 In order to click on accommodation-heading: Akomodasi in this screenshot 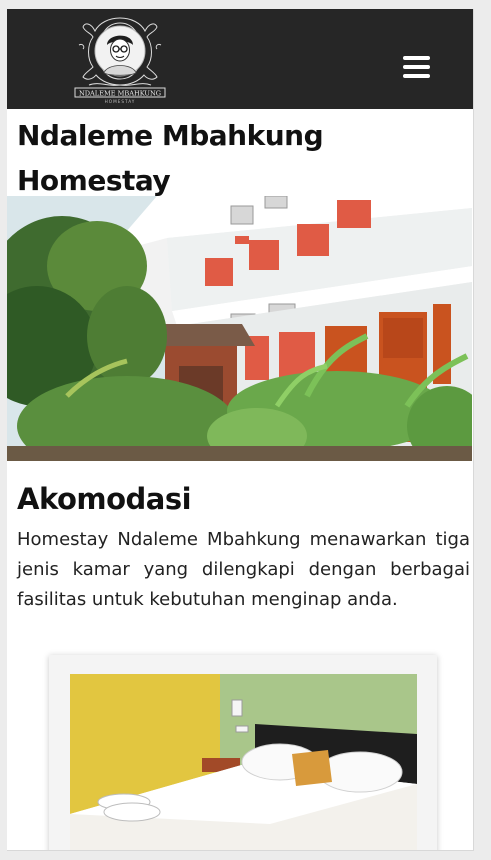, I will do `click(104, 499)`.